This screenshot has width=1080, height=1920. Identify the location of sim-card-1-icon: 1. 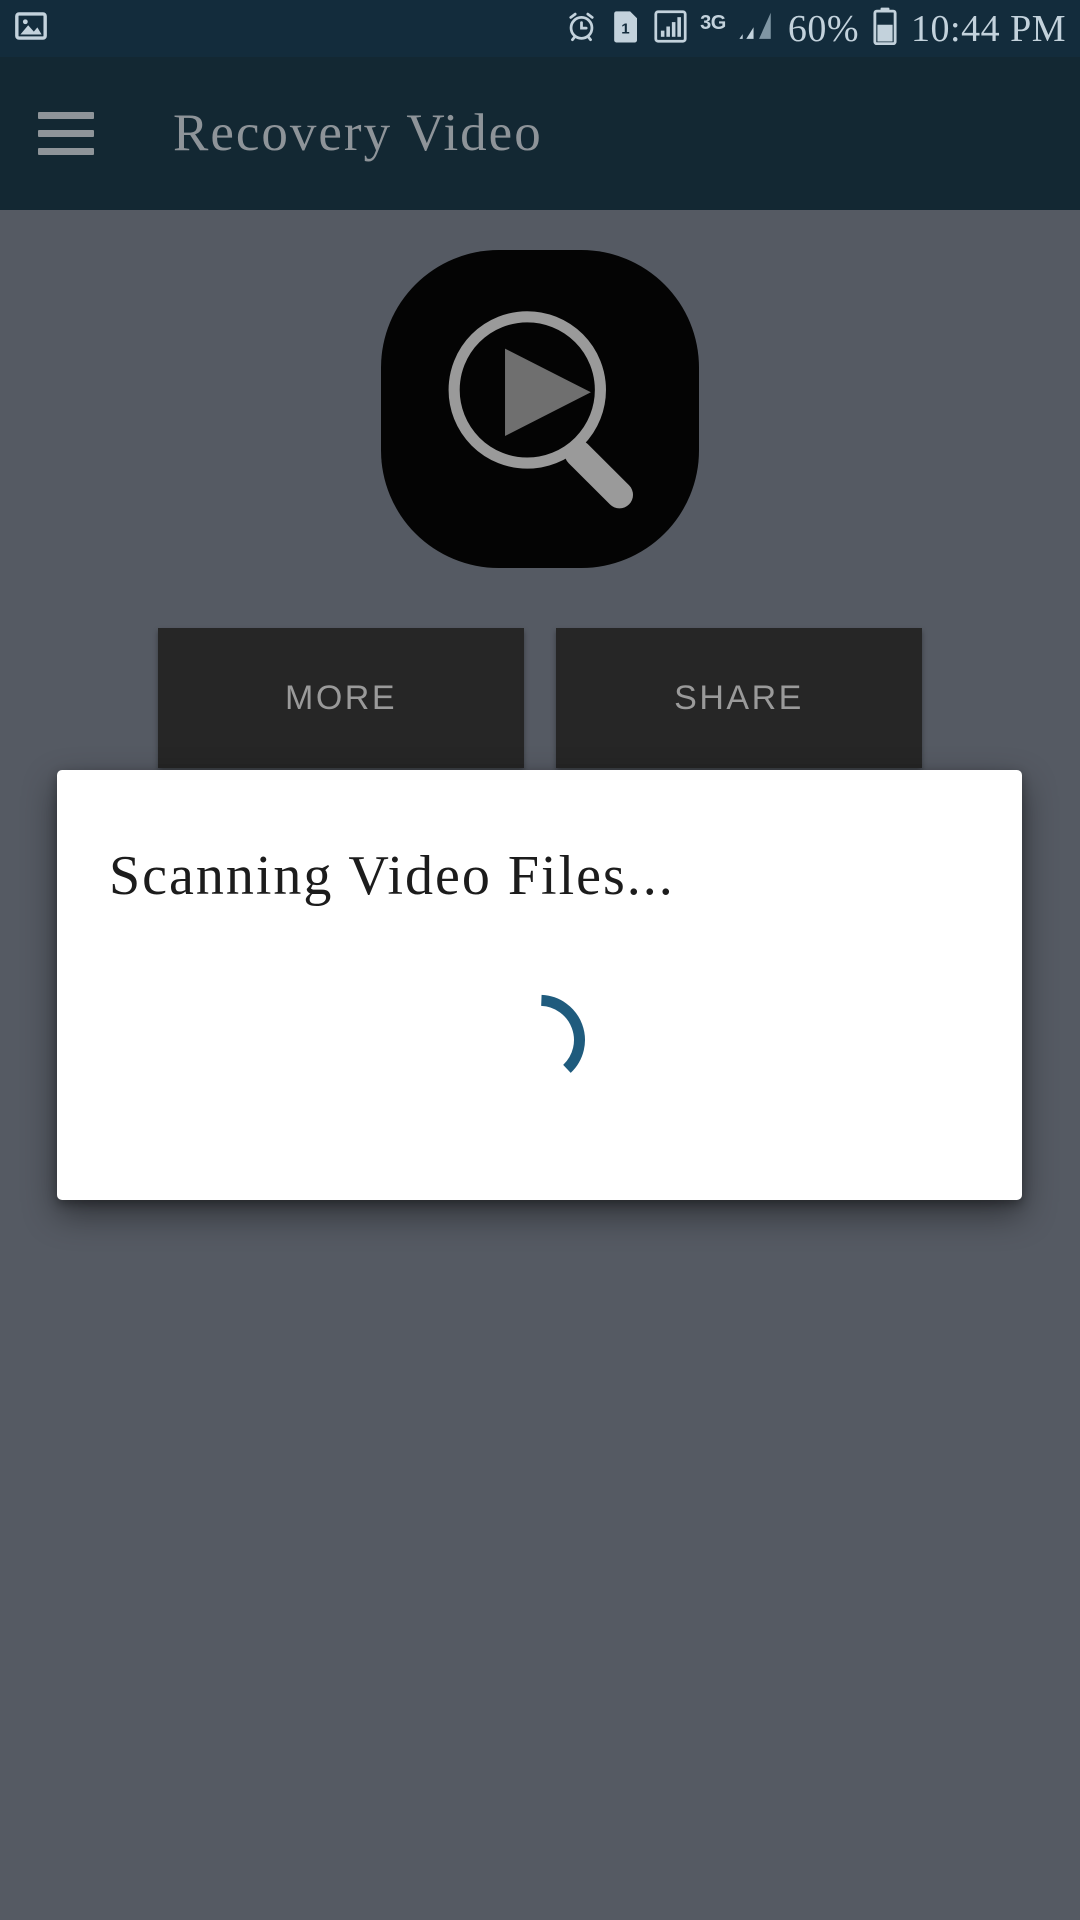
(626, 29).